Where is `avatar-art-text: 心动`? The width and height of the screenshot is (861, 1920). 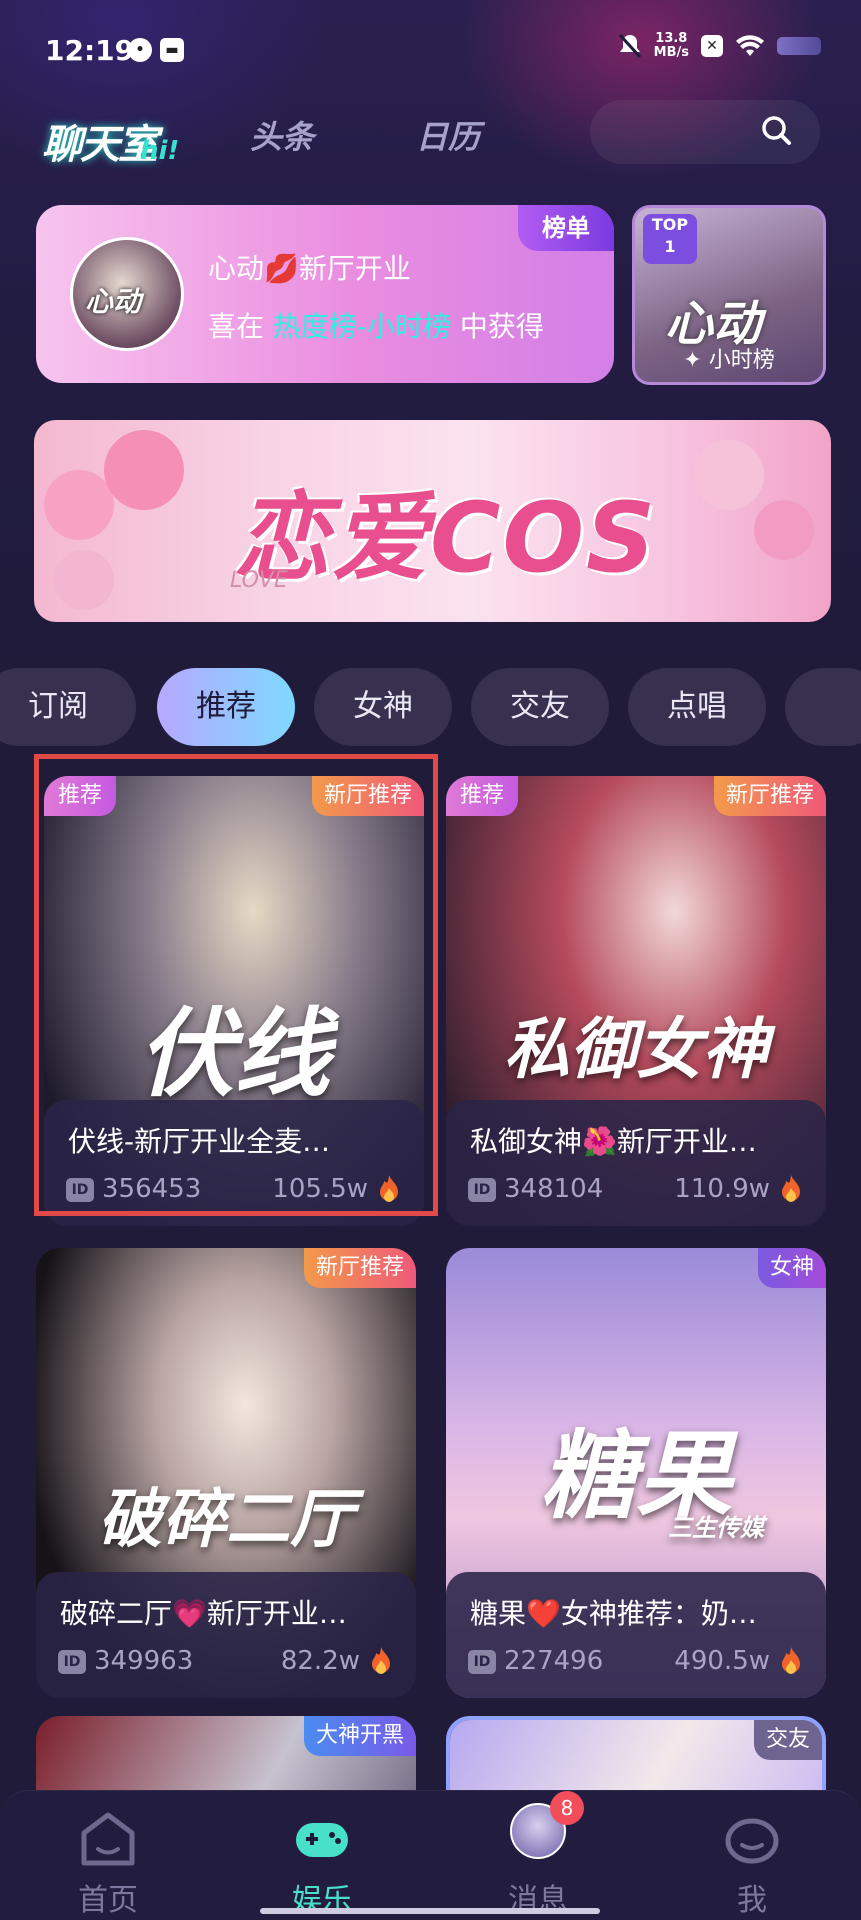 avatar-art-text: 心动 is located at coordinates (113, 301).